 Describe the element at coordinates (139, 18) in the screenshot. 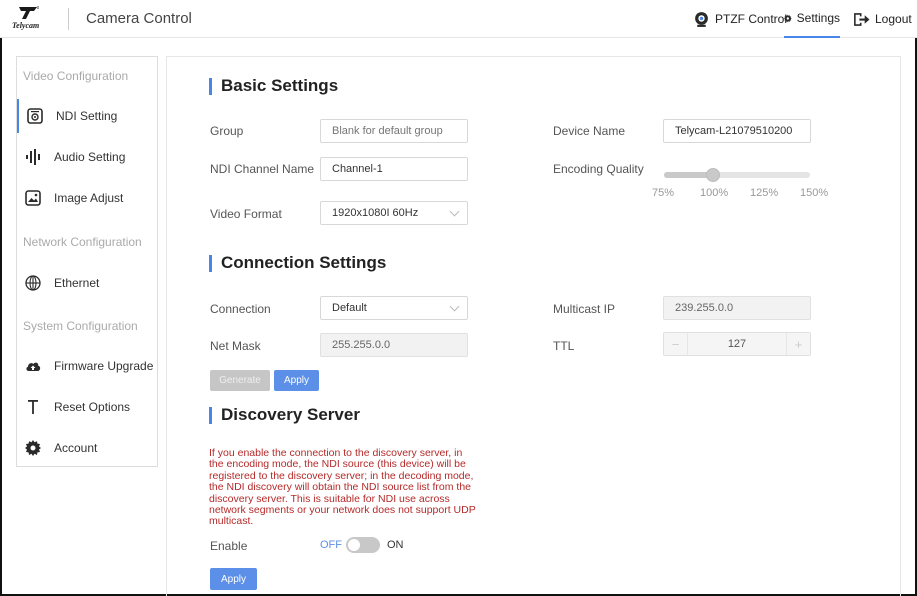

I see `app-title: Camera Control` at that location.